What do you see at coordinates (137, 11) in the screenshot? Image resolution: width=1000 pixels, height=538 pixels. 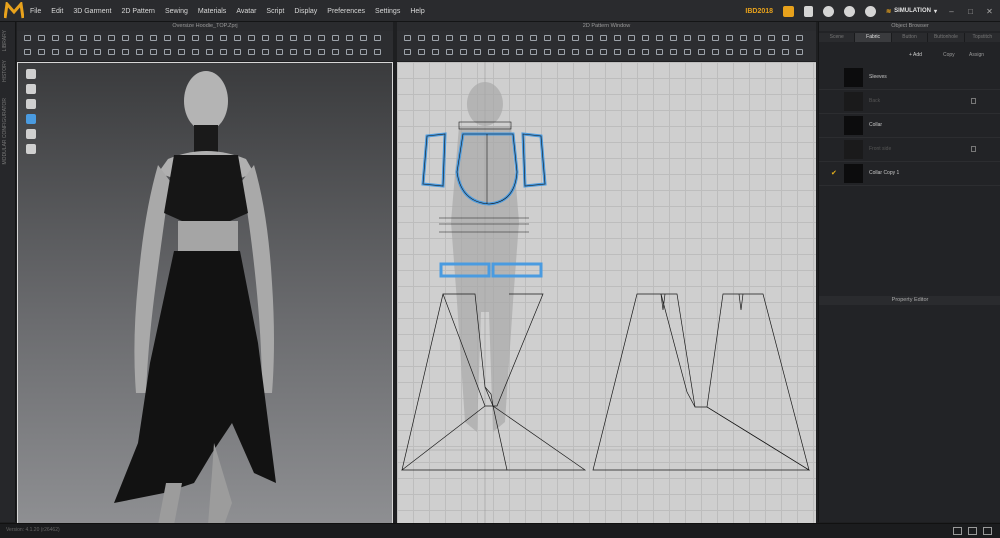 I see `menu-2d-pattern: 2D Pattern` at bounding box center [137, 11].